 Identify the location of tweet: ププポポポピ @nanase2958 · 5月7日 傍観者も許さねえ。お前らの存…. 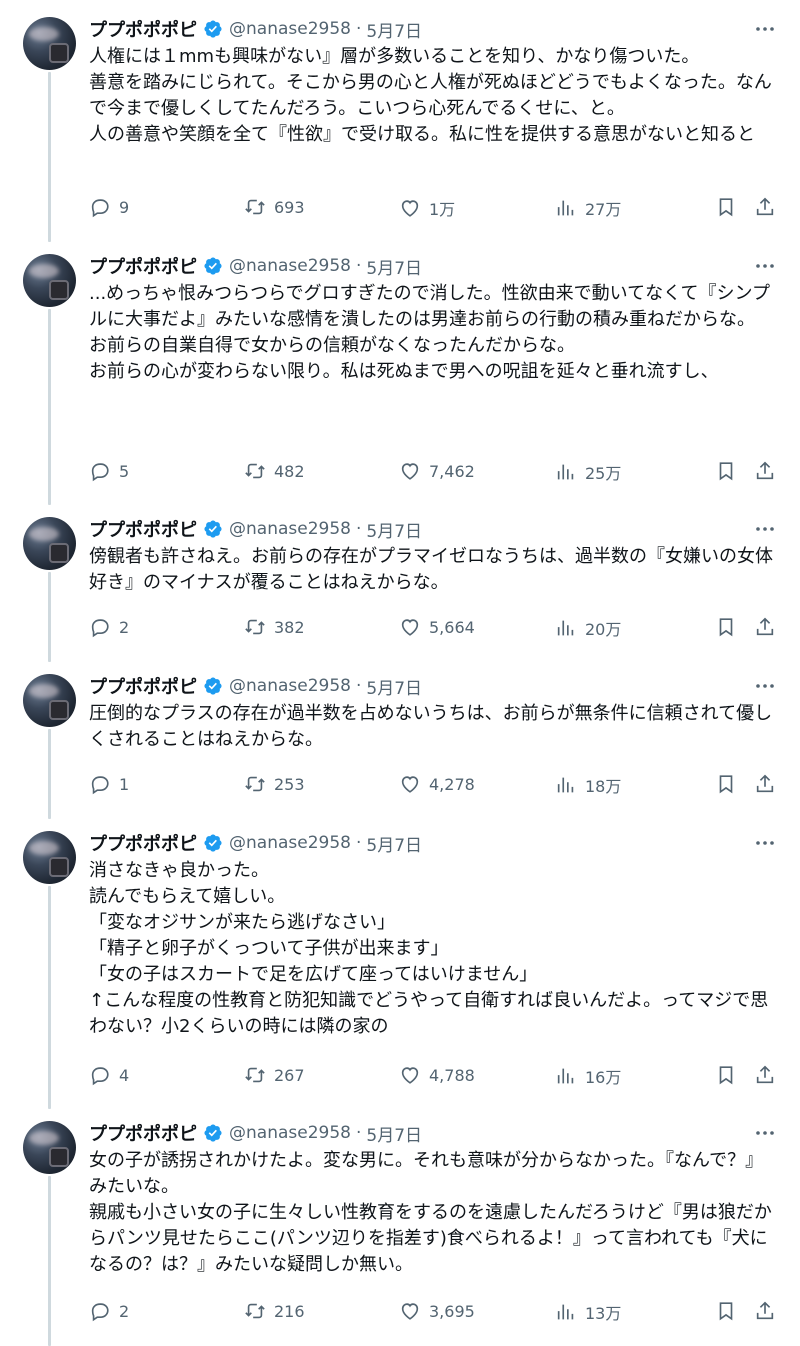
(400, 581).